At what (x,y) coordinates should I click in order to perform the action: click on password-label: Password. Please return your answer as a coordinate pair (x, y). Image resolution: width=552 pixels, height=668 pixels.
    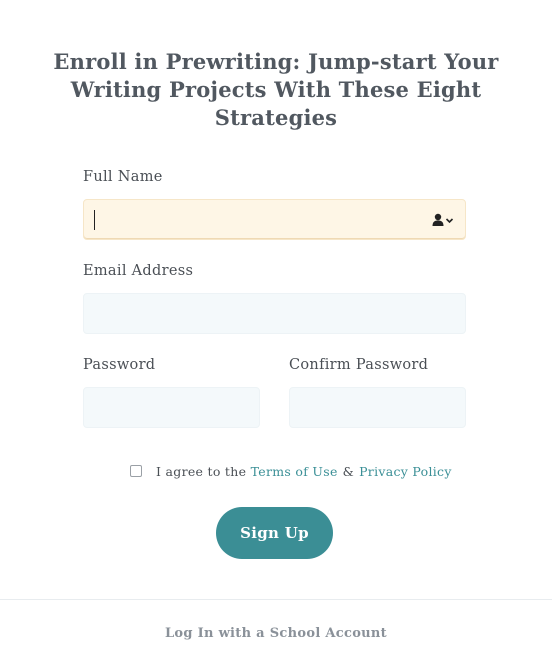
    Looking at the image, I should click on (119, 365).